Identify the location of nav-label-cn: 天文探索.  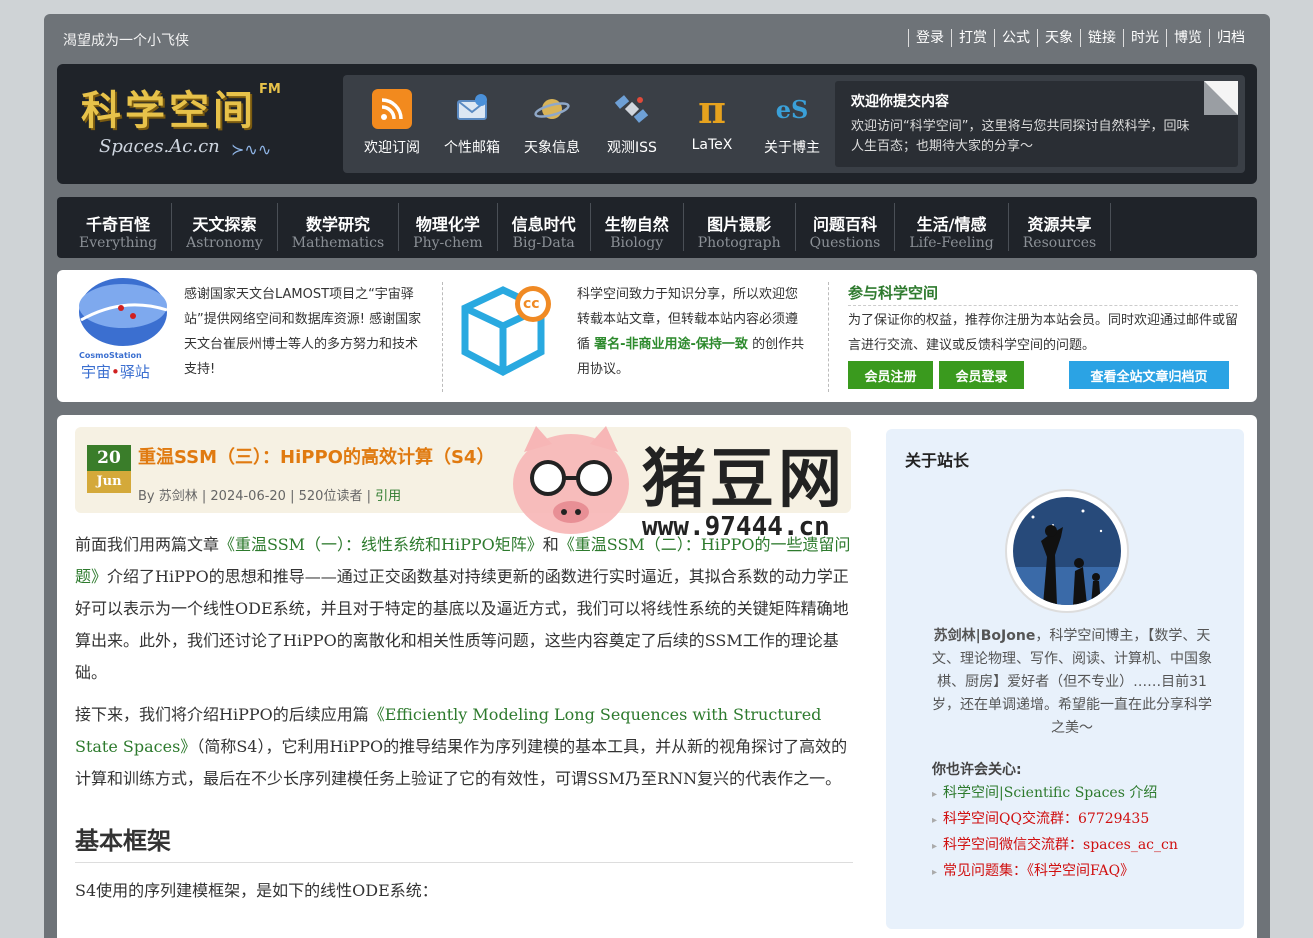
(224, 223).